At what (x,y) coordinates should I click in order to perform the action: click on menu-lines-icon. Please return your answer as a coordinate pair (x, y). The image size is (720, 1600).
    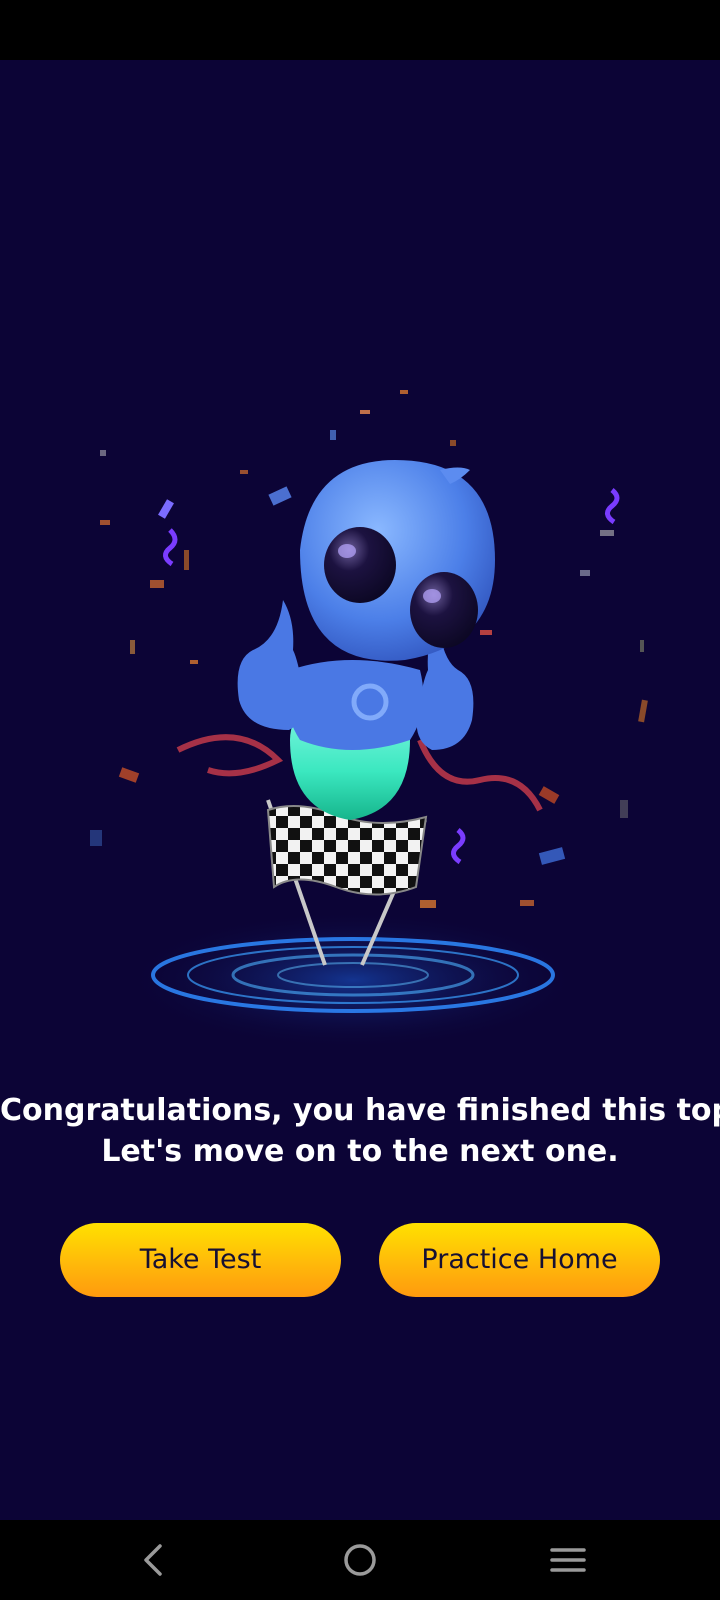
    Looking at the image, I should click on (568, 1560).